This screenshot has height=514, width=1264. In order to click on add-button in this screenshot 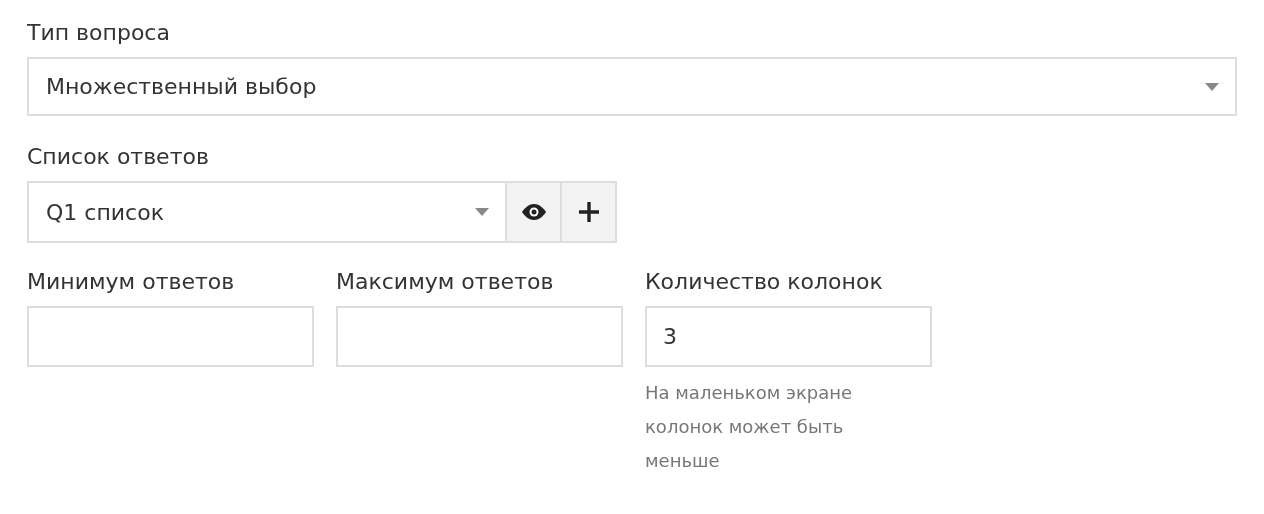, I will do `click(589, 212)`.